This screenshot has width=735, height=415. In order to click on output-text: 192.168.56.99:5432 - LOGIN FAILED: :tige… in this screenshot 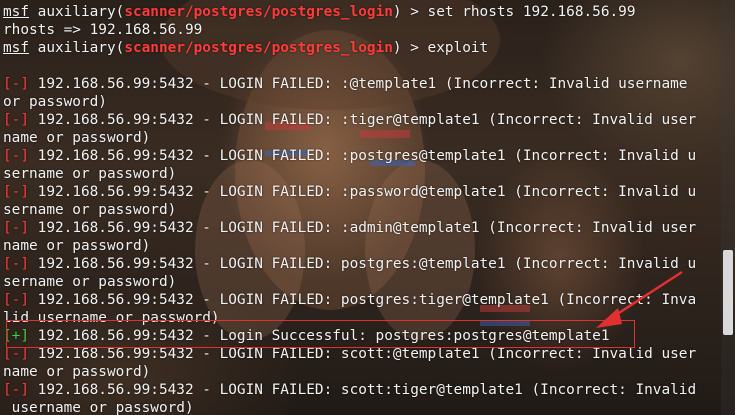, I will do `click(363, 120)`.